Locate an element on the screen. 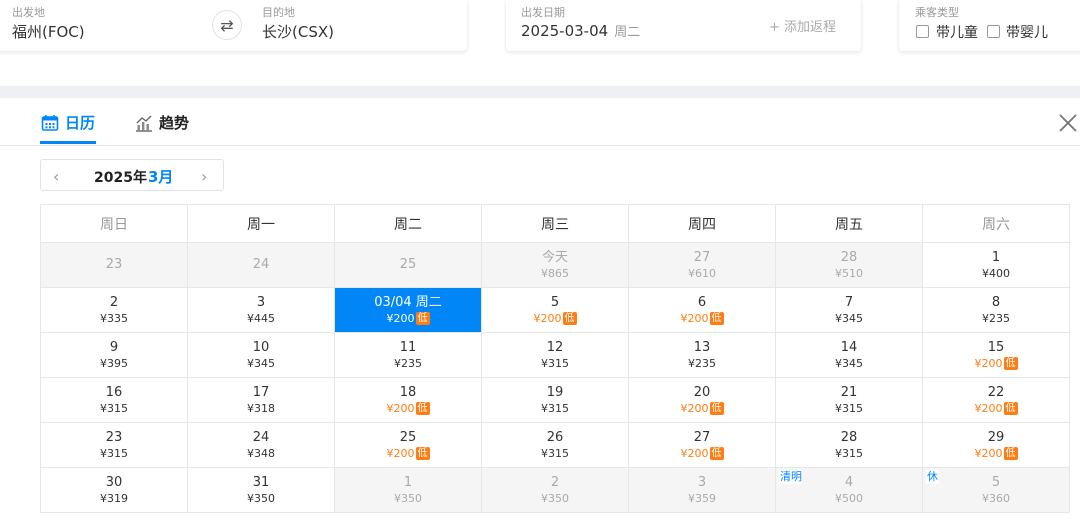  calendar-day: 9 ¥395 is located at coordinates (114, 355).